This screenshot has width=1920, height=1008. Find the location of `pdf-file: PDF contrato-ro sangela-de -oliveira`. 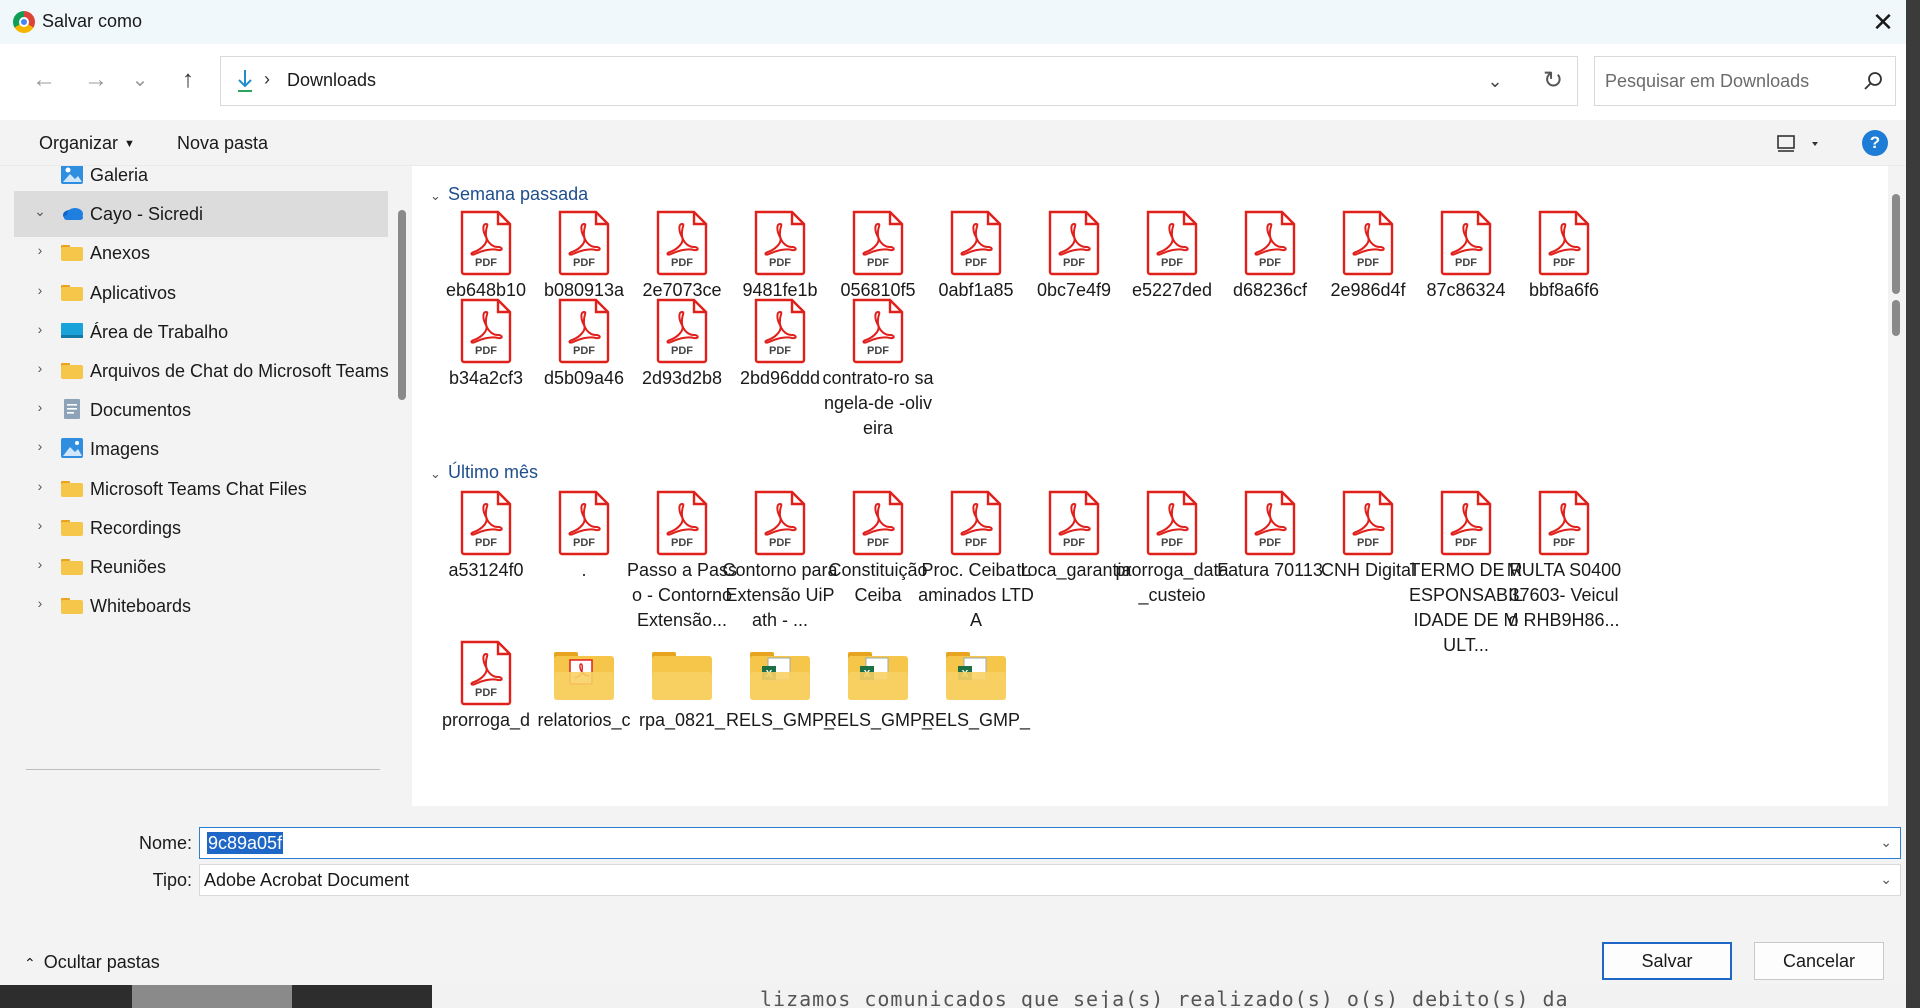

pdf-file: PDF contrato-ro sangela-de -oliveira is located at coordinates (878, 369).